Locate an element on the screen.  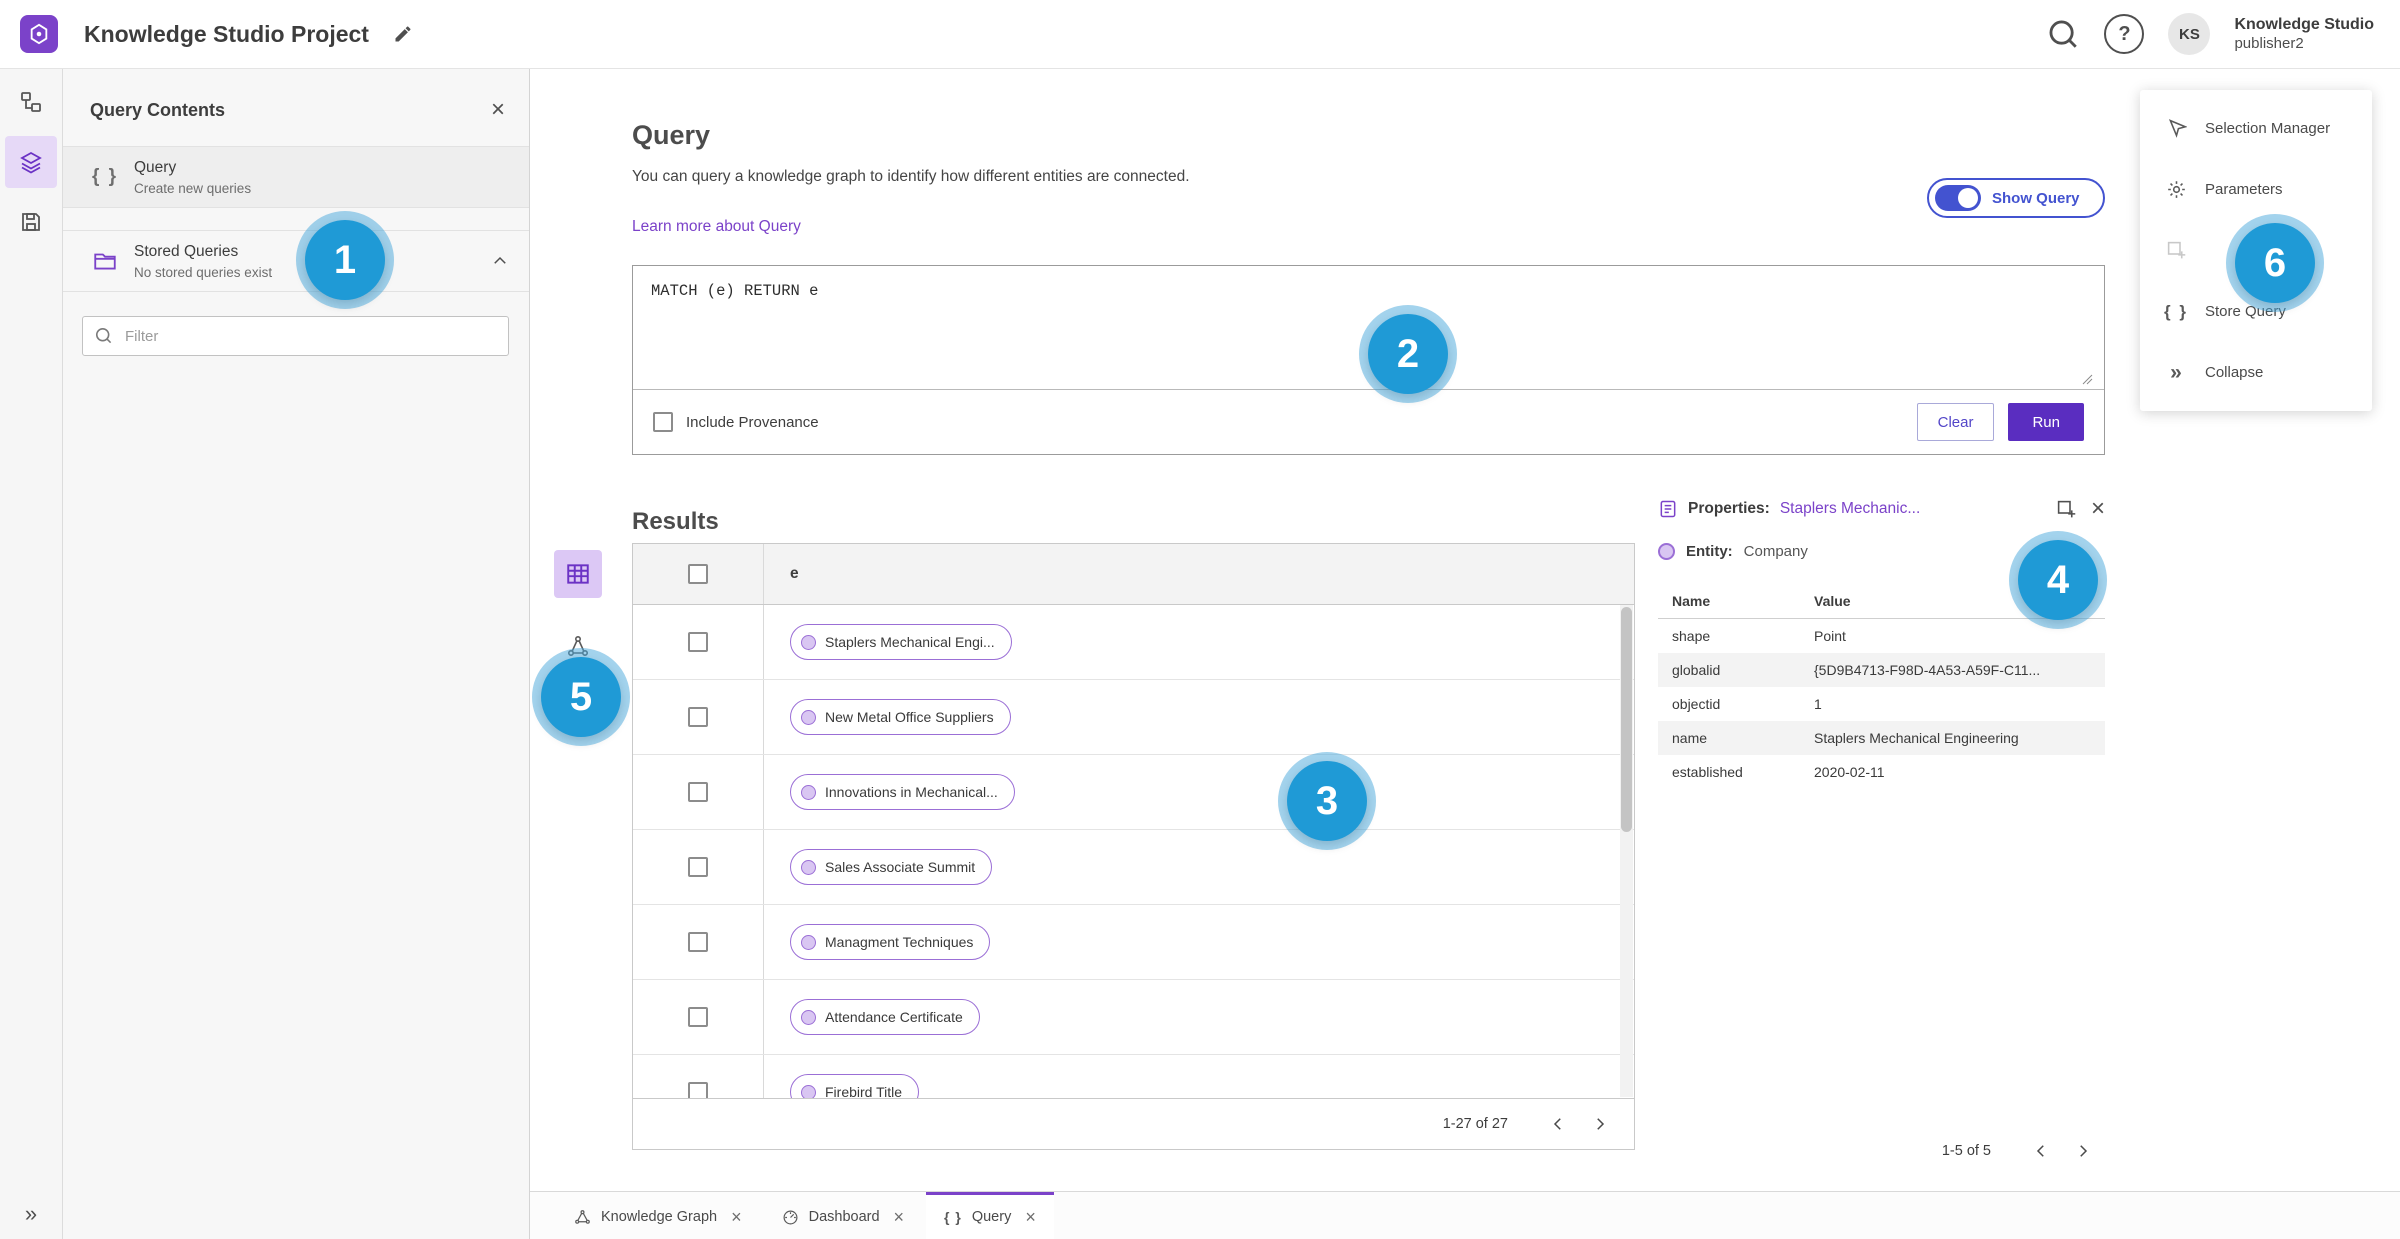
column-header-name: Name is located at coordinates (1691, 601).